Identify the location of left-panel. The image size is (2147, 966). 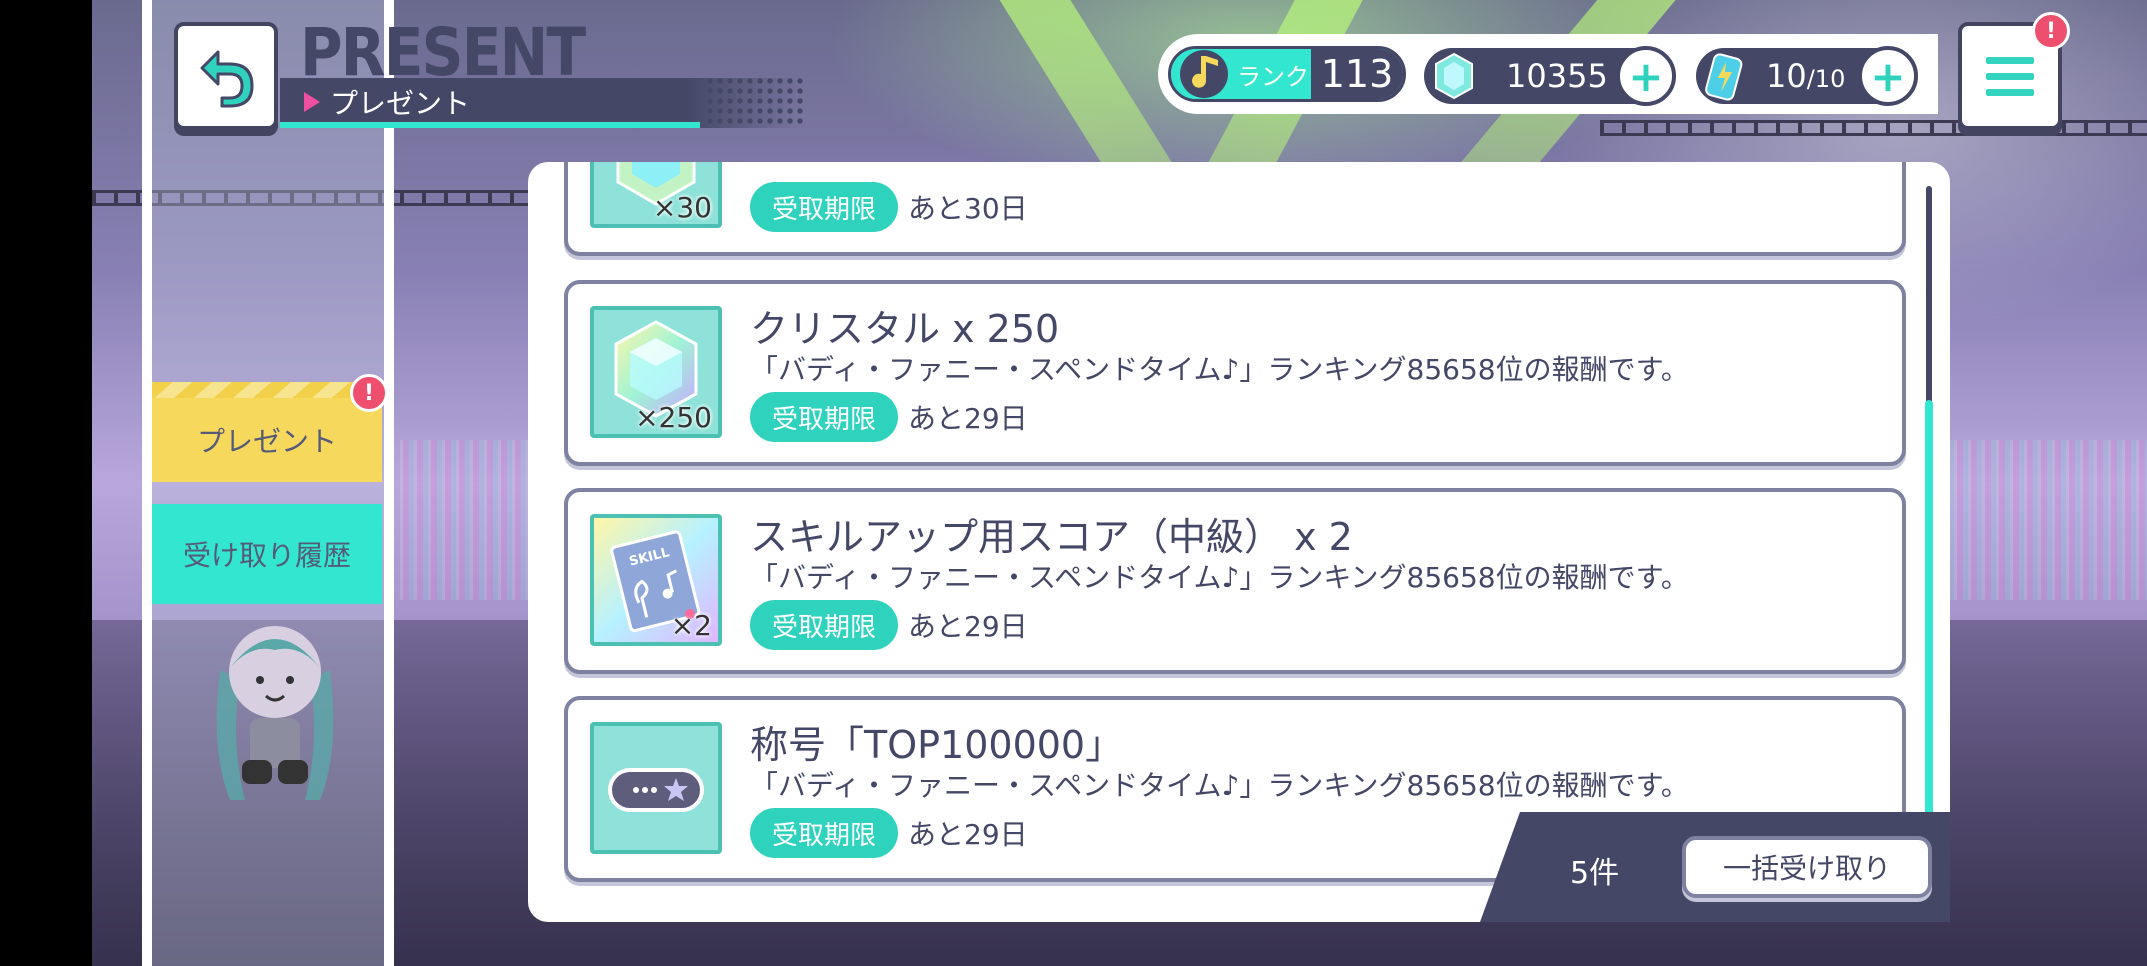
(268, 483).